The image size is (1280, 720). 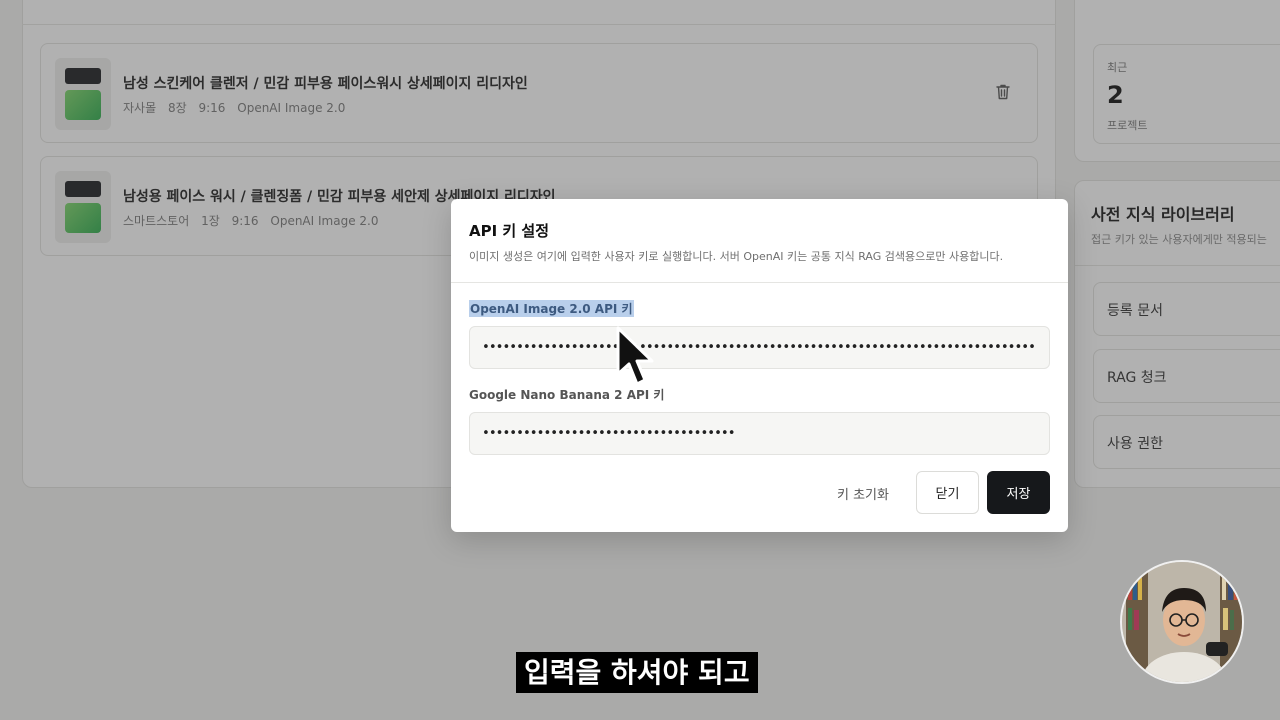 What do you see at coordinates (759, 433) in the screenshot?
I see `google-key-input` at bounding box center [759, 433].